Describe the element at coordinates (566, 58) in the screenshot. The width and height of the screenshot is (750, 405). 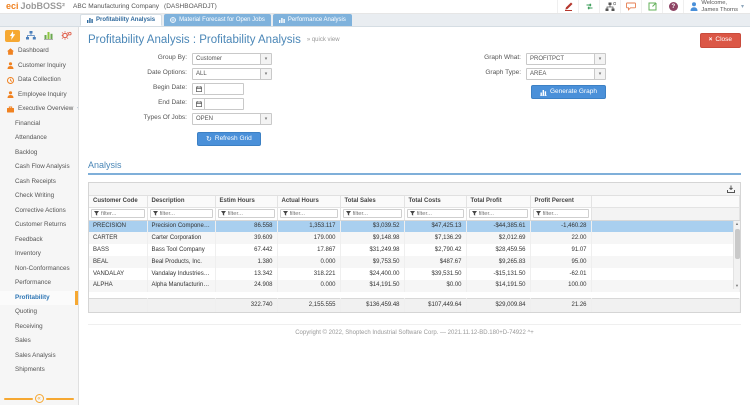
I see `graph-what-select: PROFITPCT ▾` at that location.